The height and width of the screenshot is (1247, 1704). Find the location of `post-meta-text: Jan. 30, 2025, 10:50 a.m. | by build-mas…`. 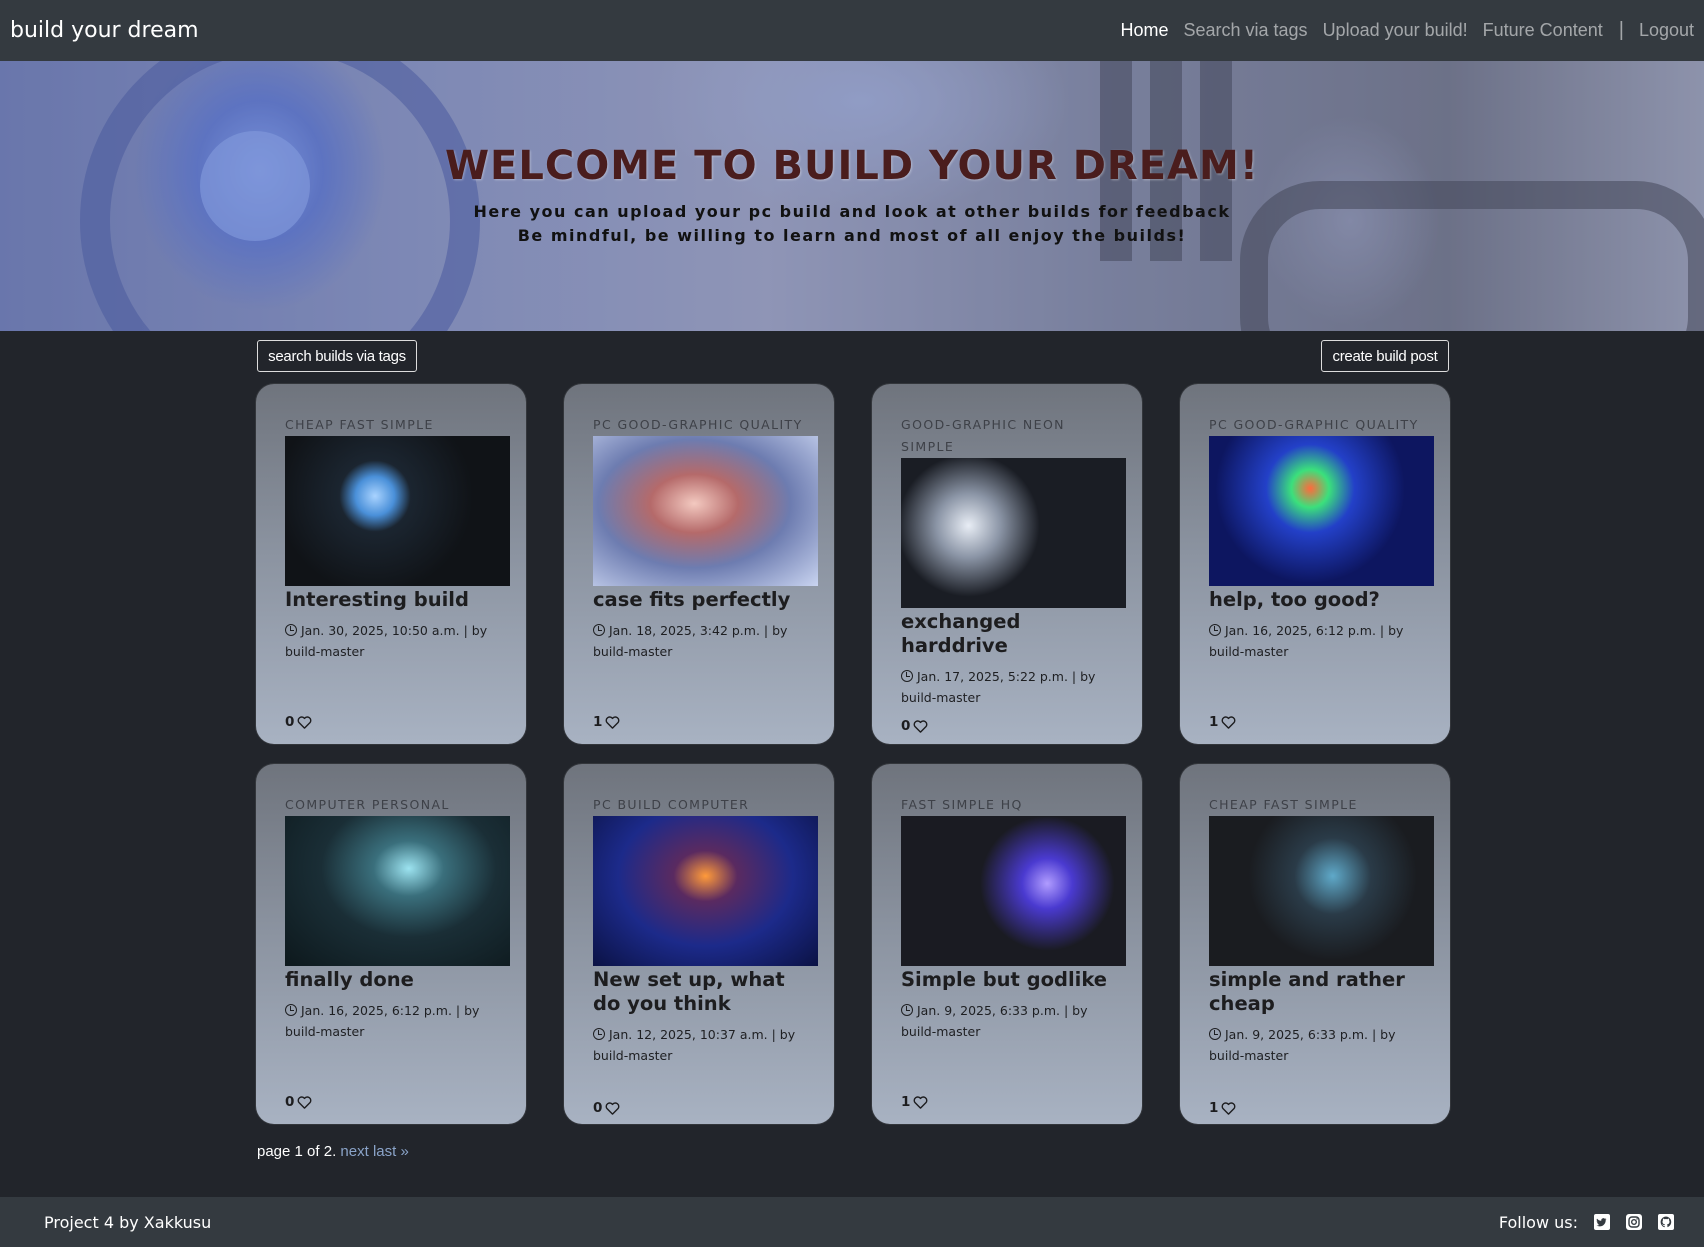

post-meta-text: Jan. 30, 2025, 10:50 a.m. | by build-mas… is located at coordinates (386, 641).